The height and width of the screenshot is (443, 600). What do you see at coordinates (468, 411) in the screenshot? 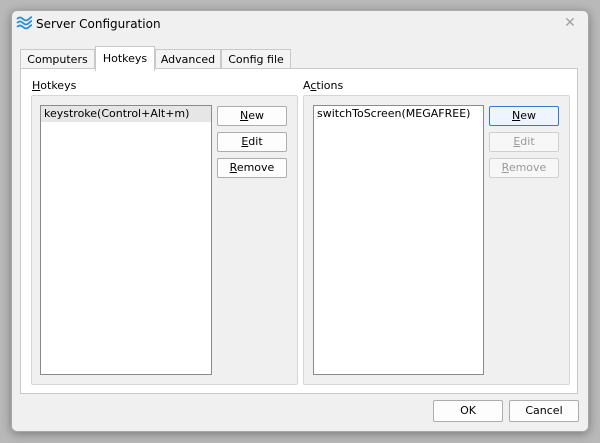
I see `ok-button: OK` at bounding box center [468, 411].